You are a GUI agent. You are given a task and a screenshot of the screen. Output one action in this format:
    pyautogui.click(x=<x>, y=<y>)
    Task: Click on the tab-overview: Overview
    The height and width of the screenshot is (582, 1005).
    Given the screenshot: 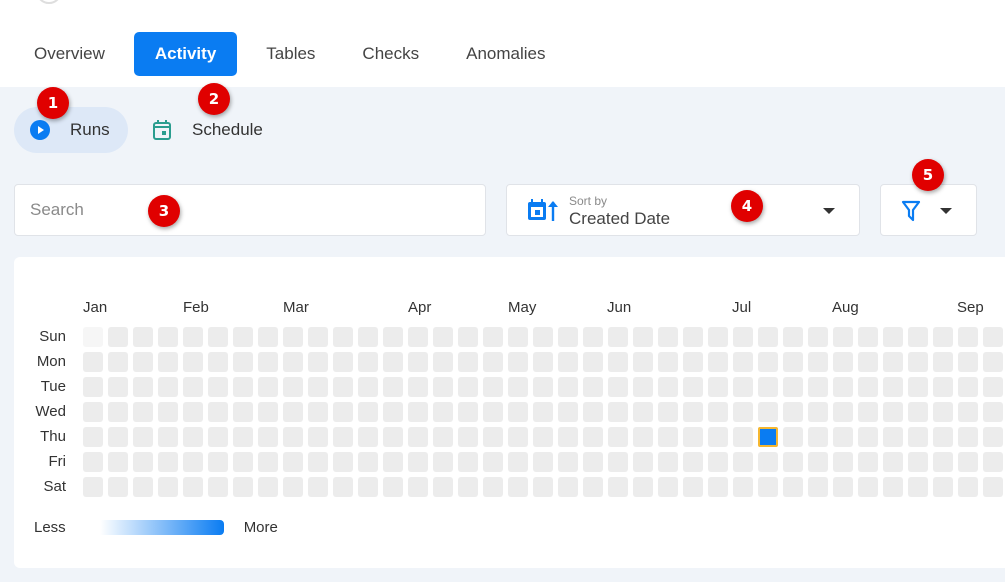 What is the action you would take?
    pyautogui.click(x=69, y=54)
    